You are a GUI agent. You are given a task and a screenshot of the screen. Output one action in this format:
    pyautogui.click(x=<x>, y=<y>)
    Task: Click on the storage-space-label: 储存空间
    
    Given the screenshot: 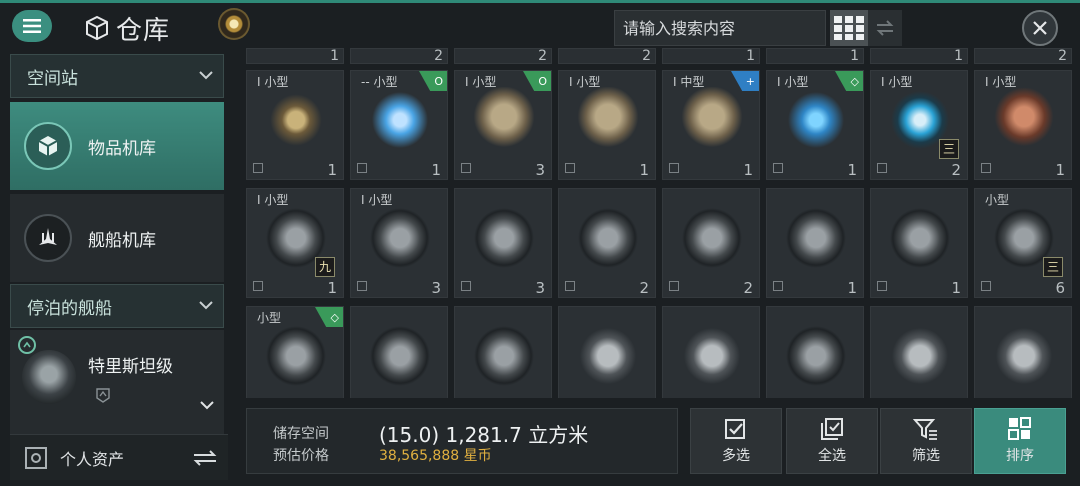 What is the action you would take?
    pyautogui.click(x=301, y=434)
    